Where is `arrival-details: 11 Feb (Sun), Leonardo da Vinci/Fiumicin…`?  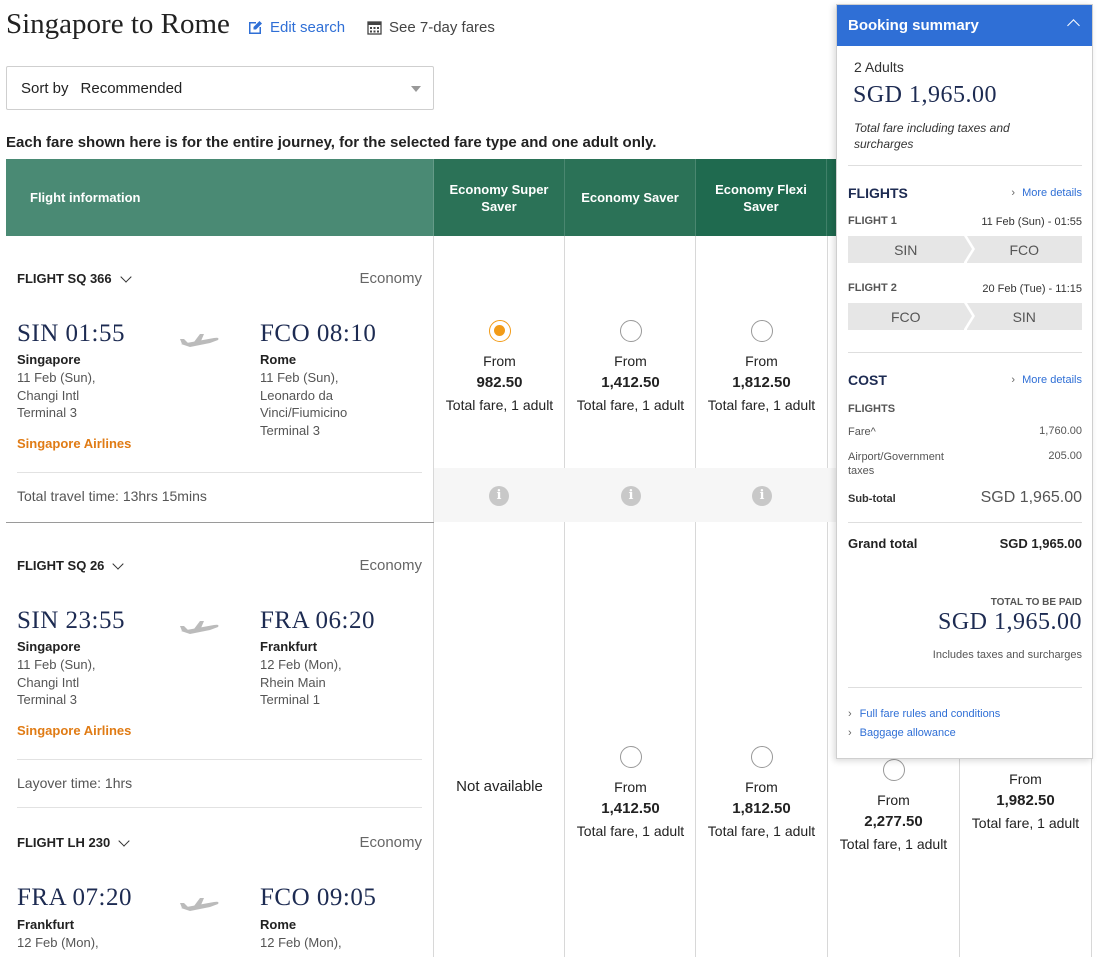
arrival-details: 11 Feb (Sun), Leonardo da Vinci/Fiumicin… is located at coordinates (303, 404).